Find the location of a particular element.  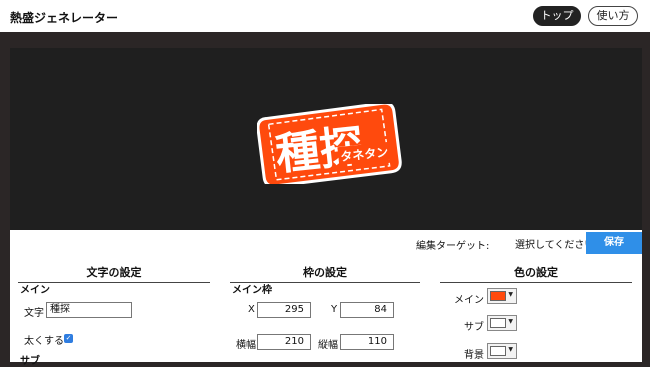

main-color-picker: ▼ is located at coordinates (502, 296).